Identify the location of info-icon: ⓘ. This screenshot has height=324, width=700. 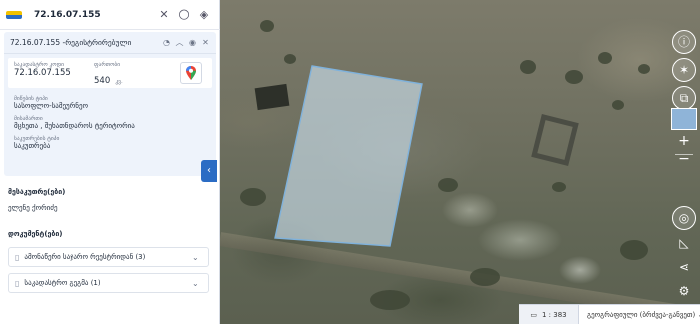
(684, 42).